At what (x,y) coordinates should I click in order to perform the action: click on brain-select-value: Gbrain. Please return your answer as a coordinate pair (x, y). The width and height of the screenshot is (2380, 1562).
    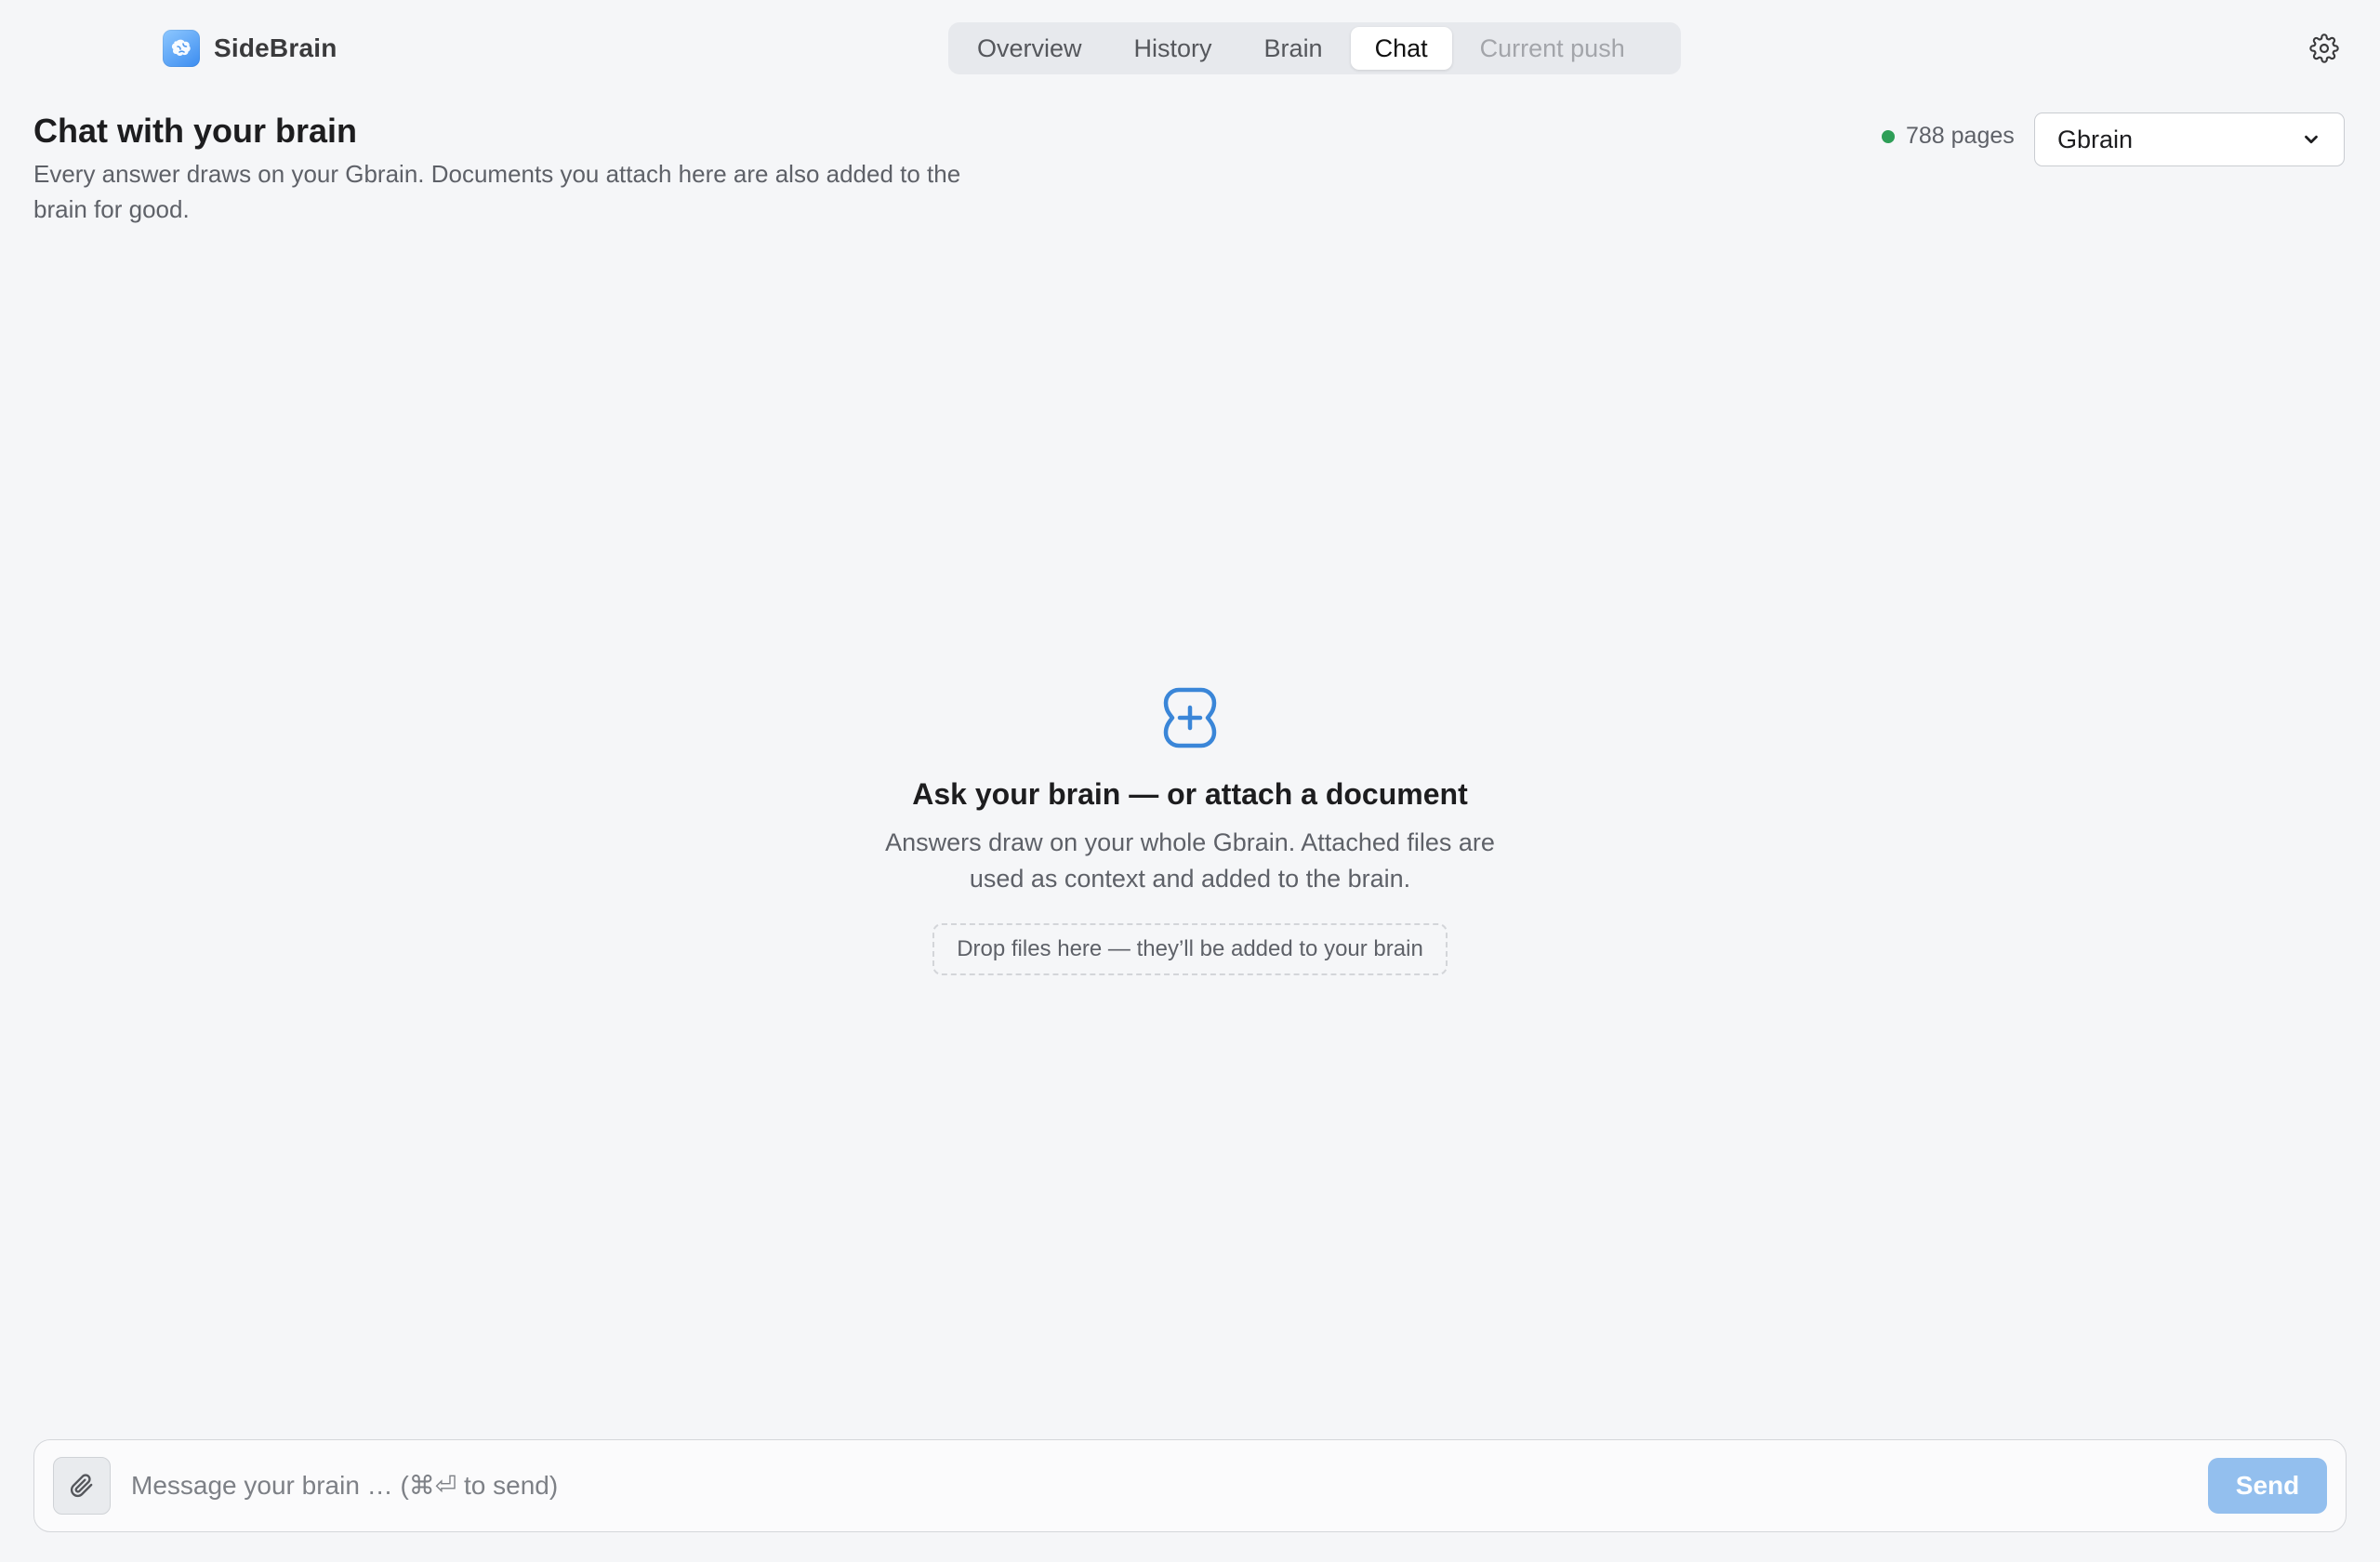
    Looking at the image, I should click on (2095, 139).